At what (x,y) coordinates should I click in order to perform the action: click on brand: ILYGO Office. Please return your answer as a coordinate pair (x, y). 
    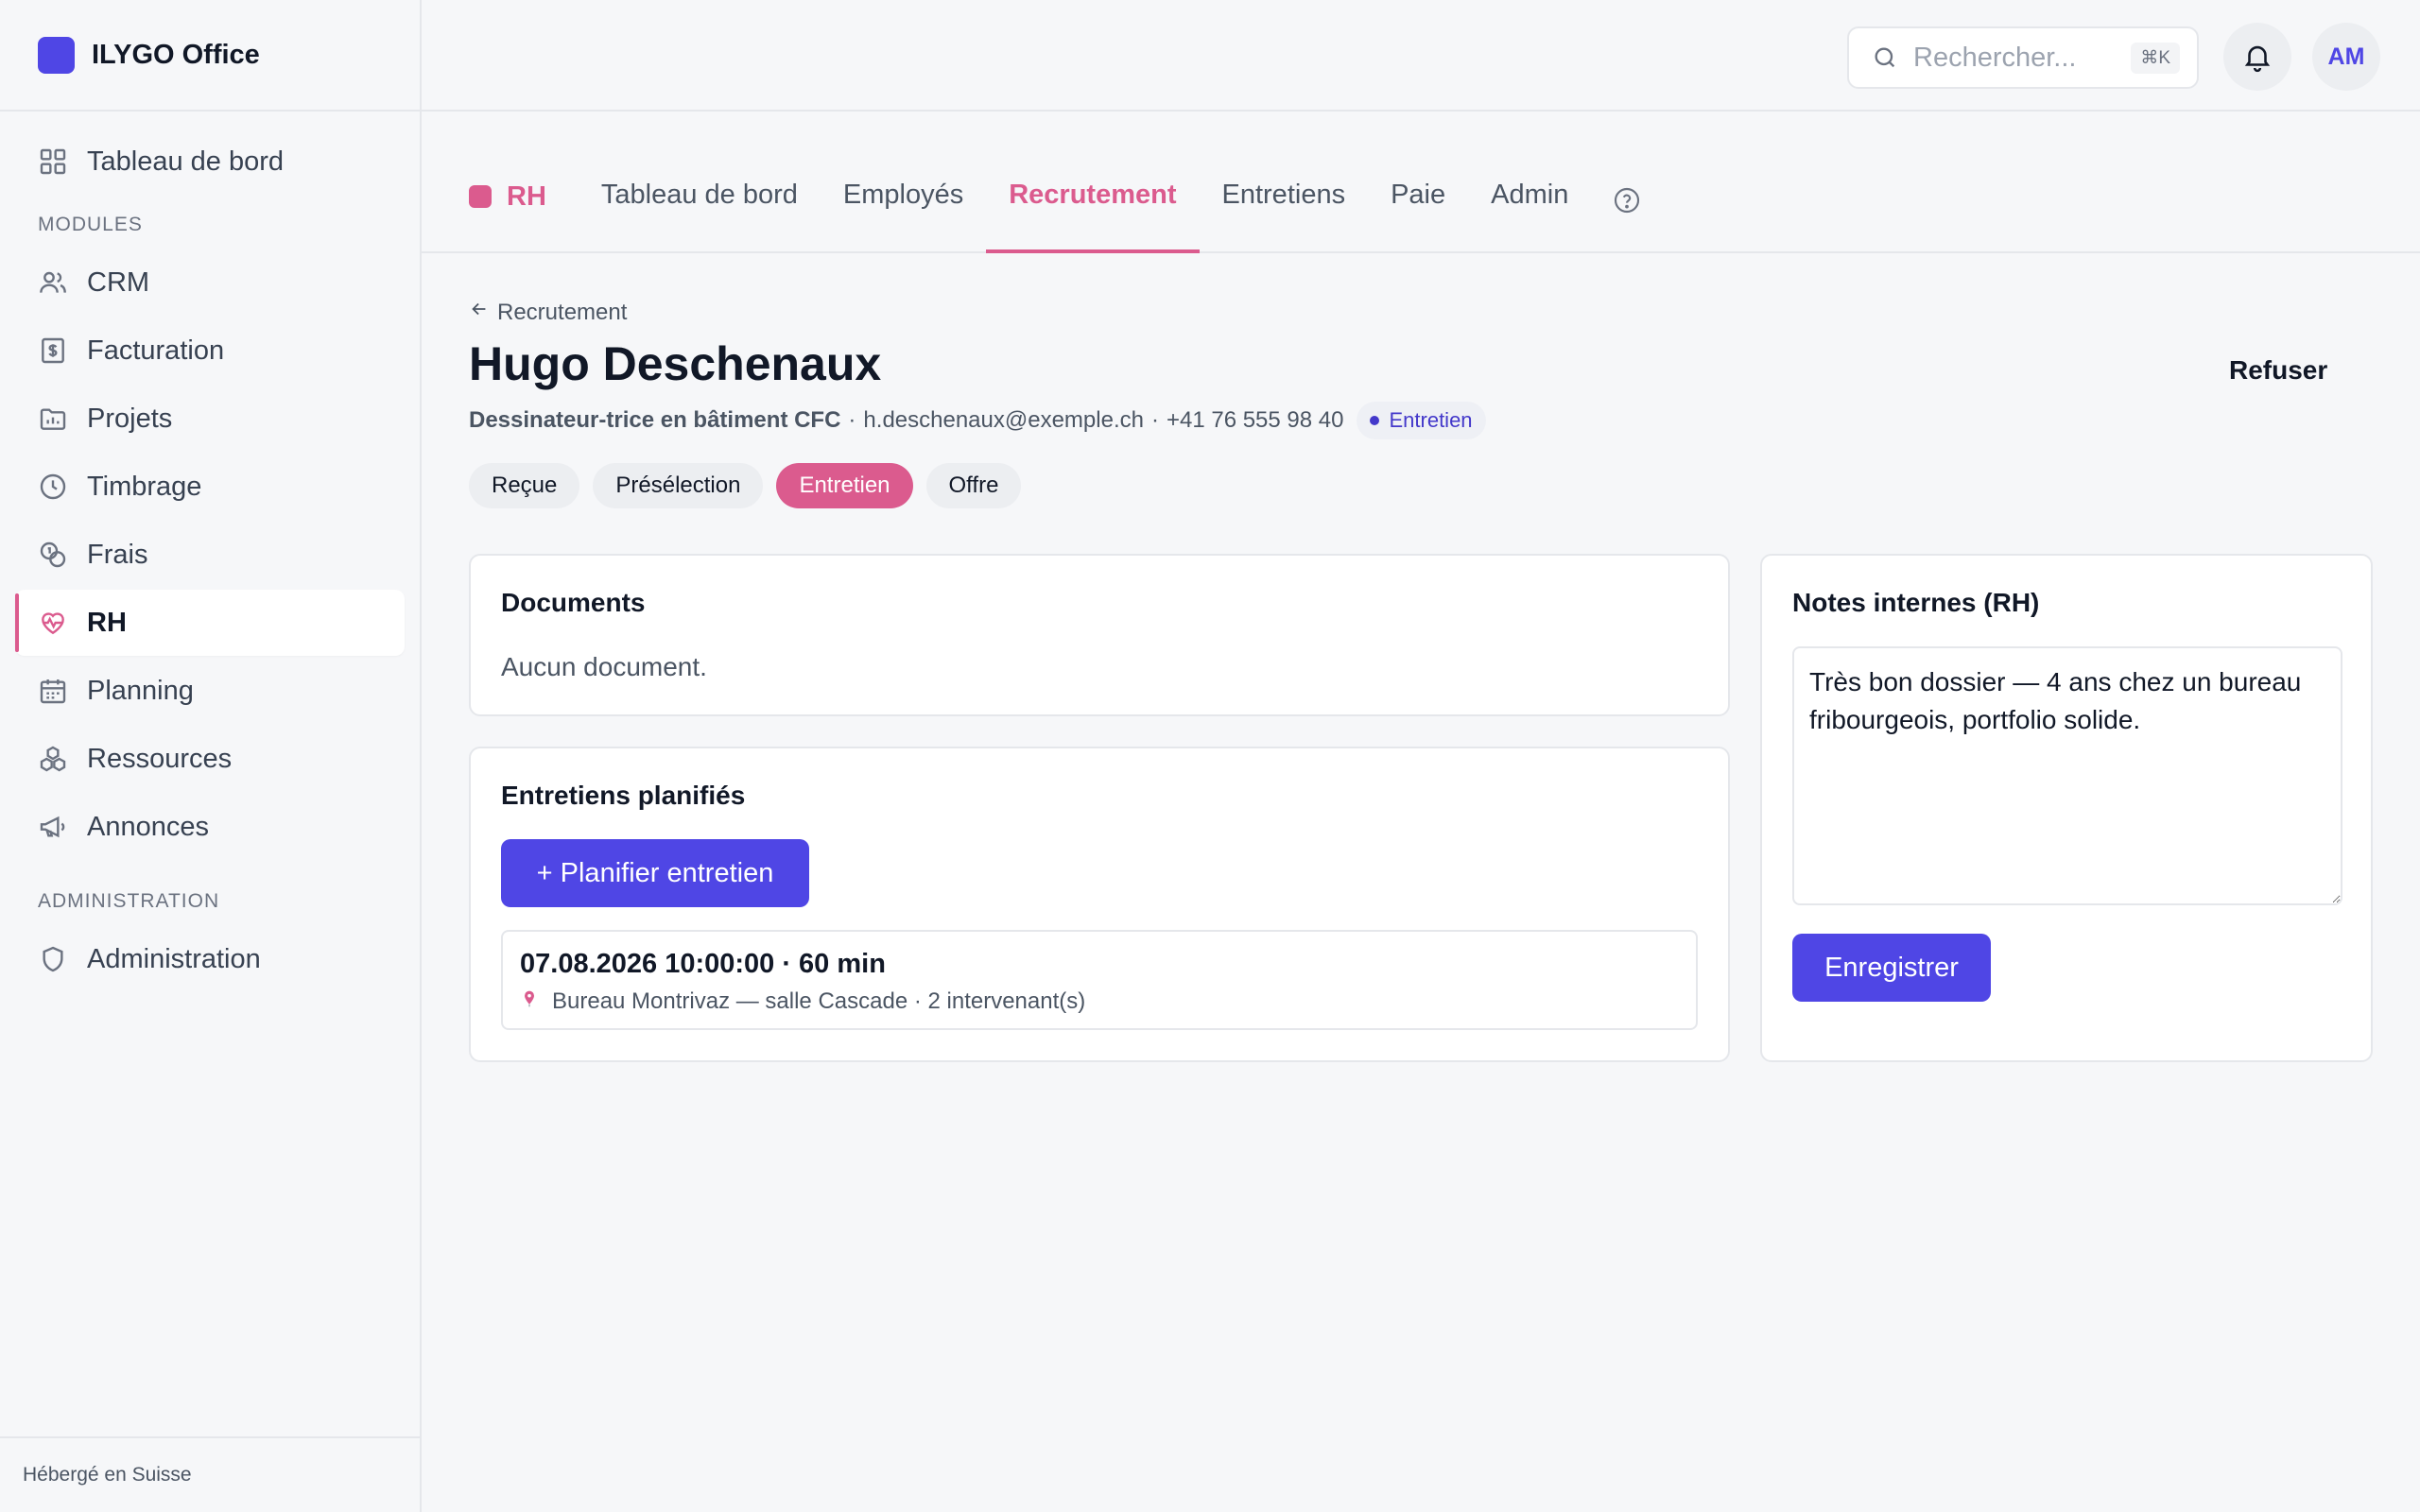
    Looking at the image, I should click on (210, 56).